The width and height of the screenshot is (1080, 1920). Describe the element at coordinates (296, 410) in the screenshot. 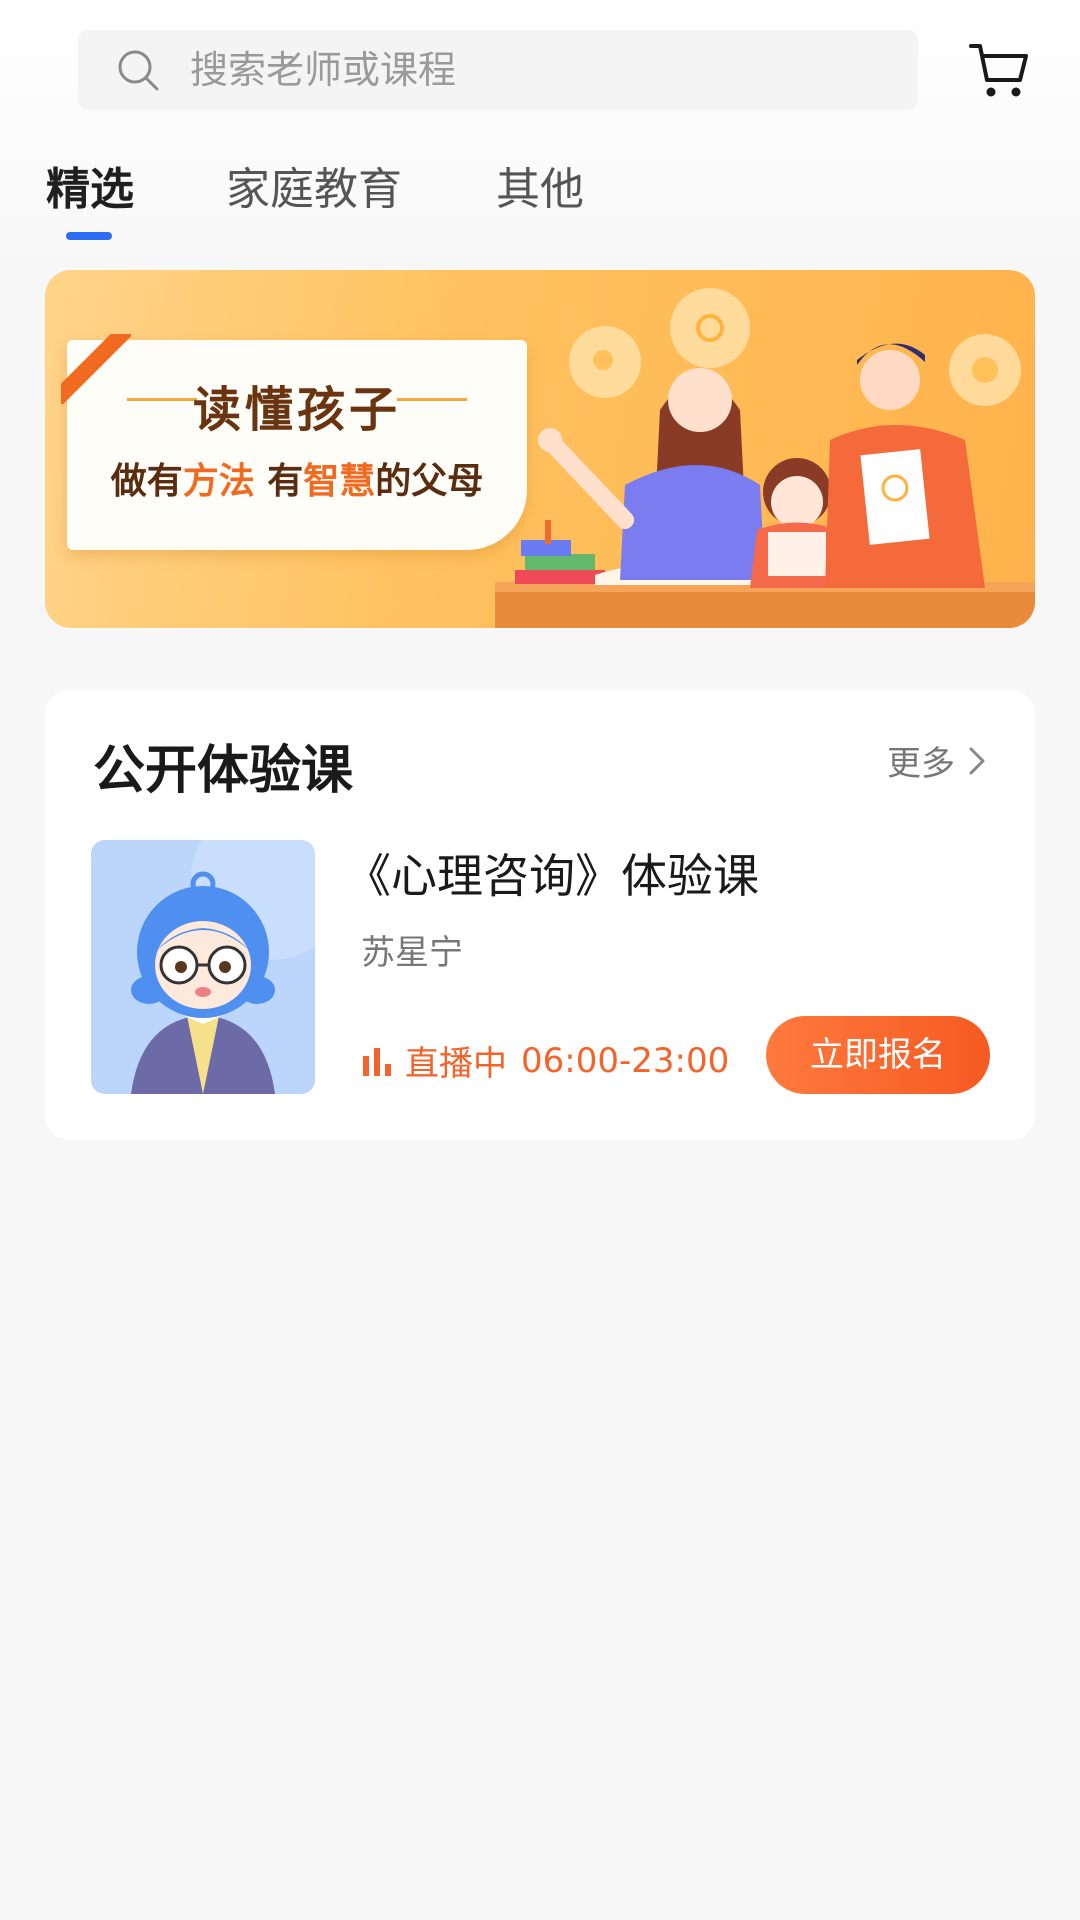

I see `banner-title: 读懂孩子` at that location.